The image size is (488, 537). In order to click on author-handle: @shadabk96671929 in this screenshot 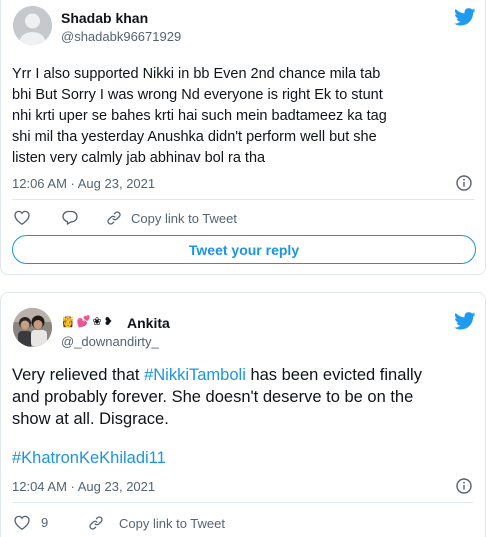, I will do `click(121, 36)`.